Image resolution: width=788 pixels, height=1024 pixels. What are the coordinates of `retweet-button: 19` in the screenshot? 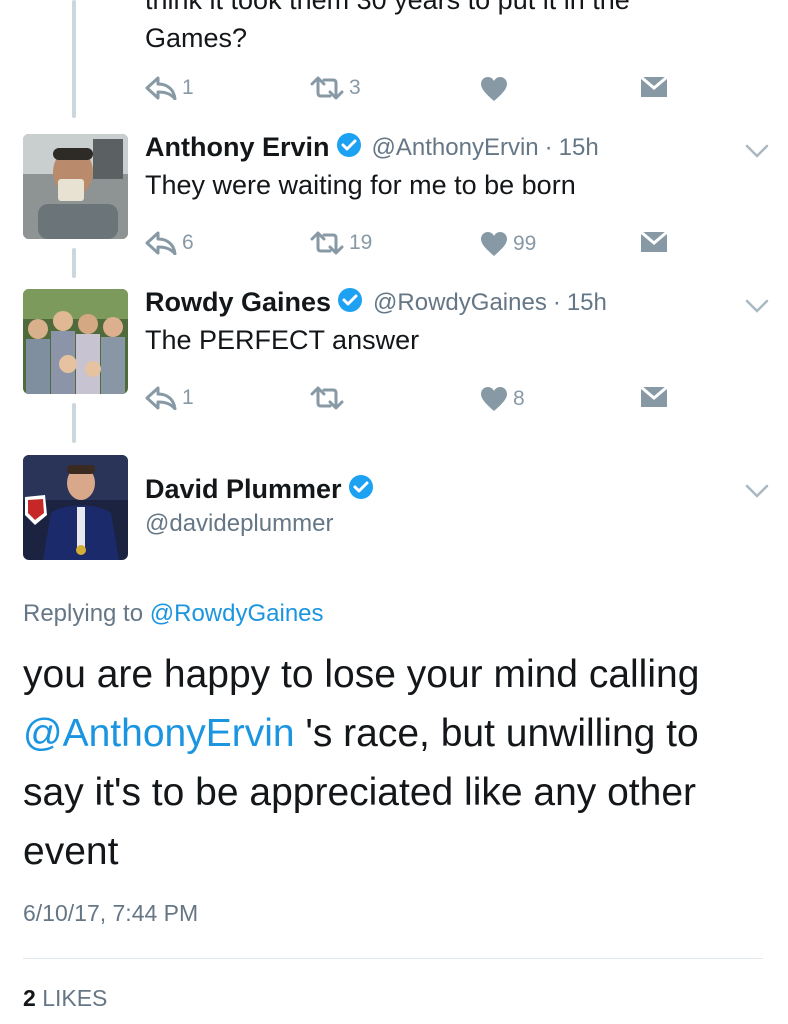 It's located at (341, 243).